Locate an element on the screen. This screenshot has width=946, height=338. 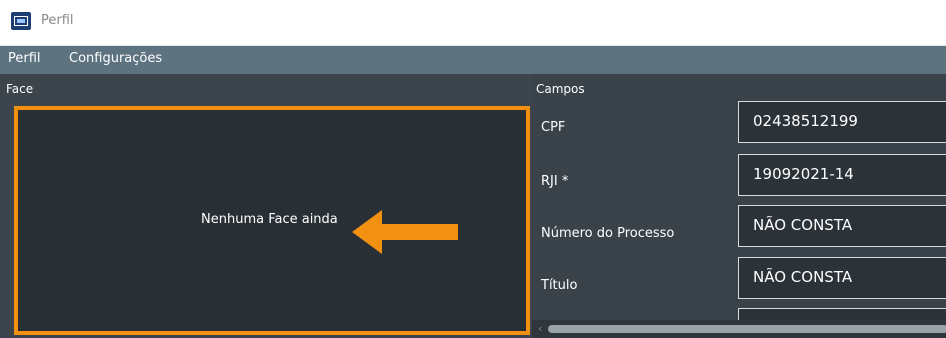
chevron-left-icon: ‹ is located at coordinates (540, 328).